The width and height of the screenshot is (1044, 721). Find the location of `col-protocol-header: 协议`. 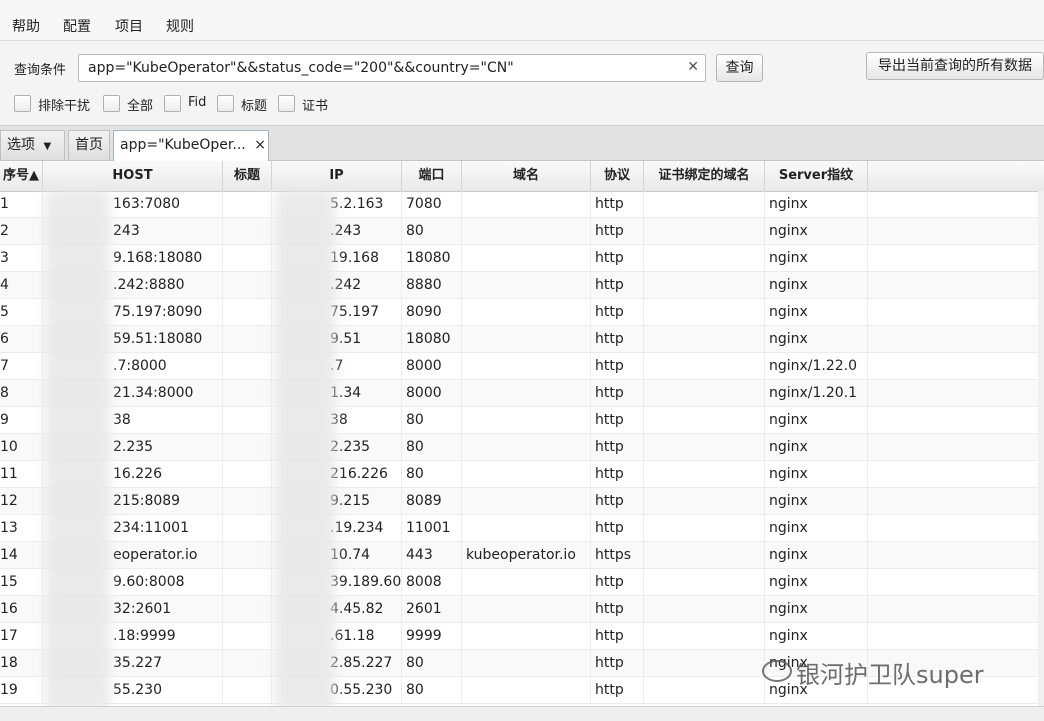

col-protocol-header: 协议 is located at coordinates (617, 176).